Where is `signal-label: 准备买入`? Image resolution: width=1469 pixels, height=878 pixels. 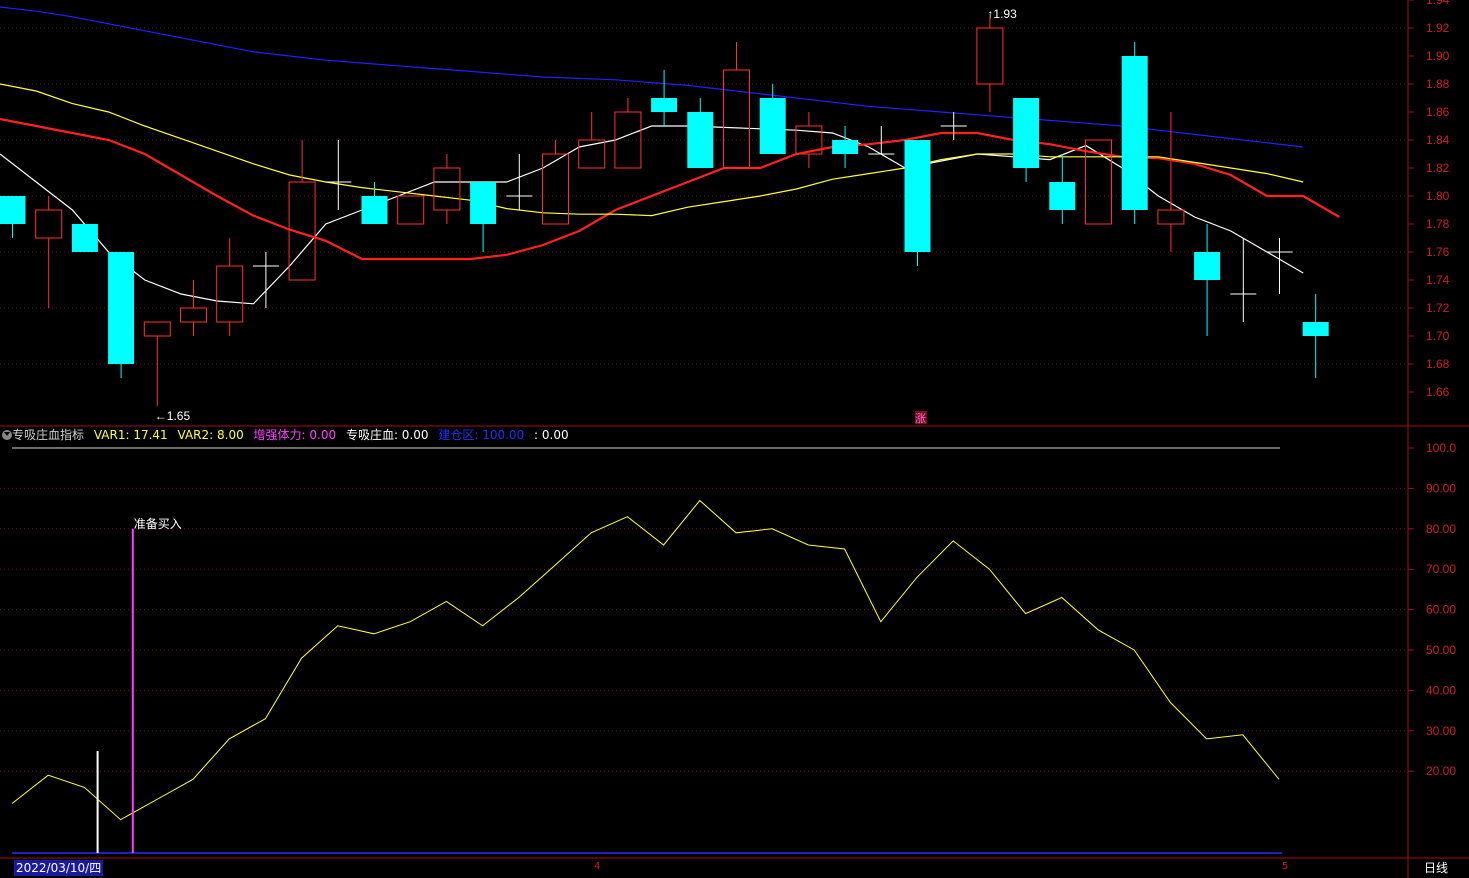
signal-label: 准备买入 is located at coordinates (158, 524).